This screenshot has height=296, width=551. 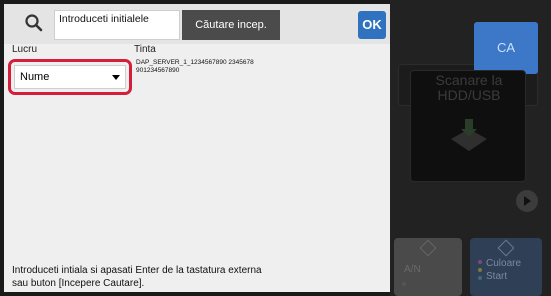 I want to click on work-column-header: Lucru, so click(x=25, y=49).